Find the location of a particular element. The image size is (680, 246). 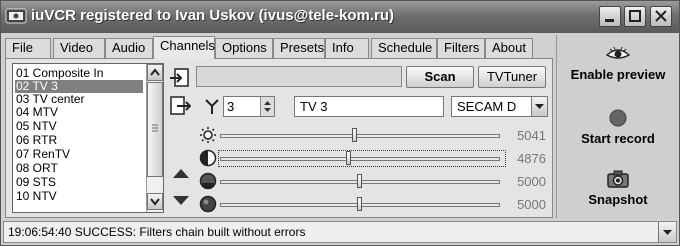

scroll-down-button is located at coordinates (155, 201).